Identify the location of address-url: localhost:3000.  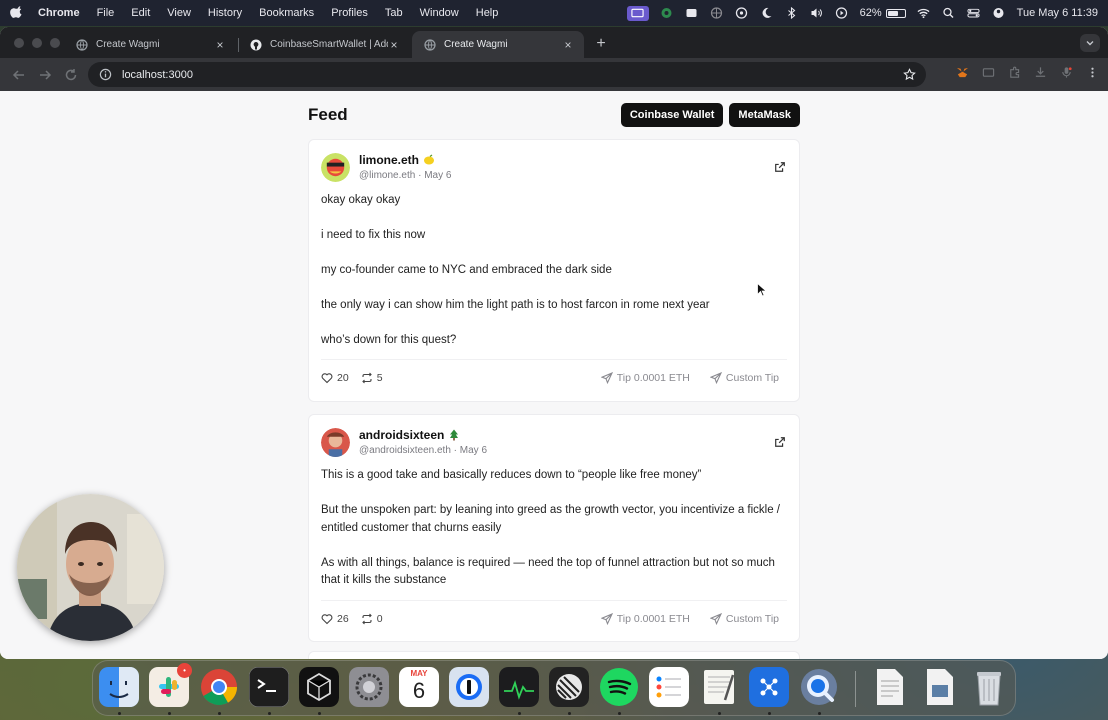
(512, 75).